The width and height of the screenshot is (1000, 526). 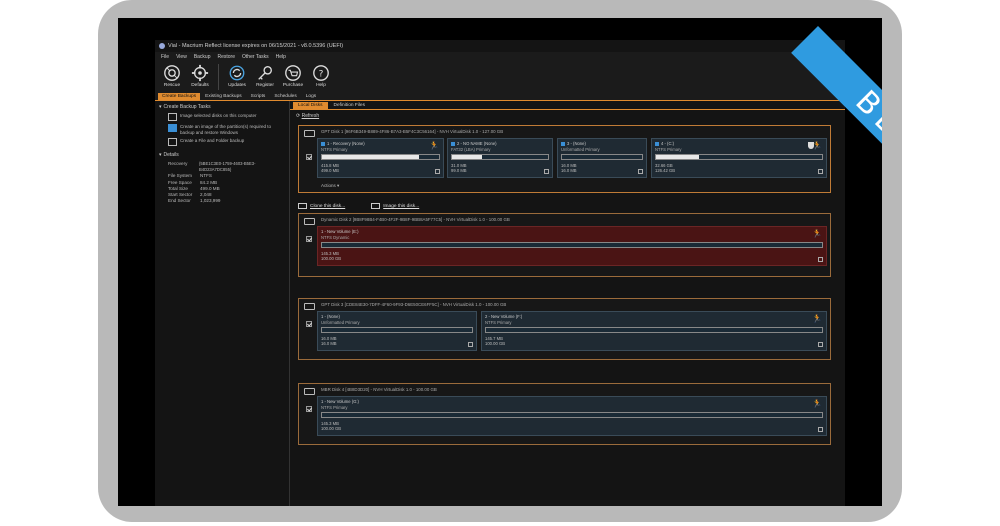 What do you see at coordinates (237, 85) in the screenshot?
I see `updates-label: Updates` at bounding box center [237, 85].